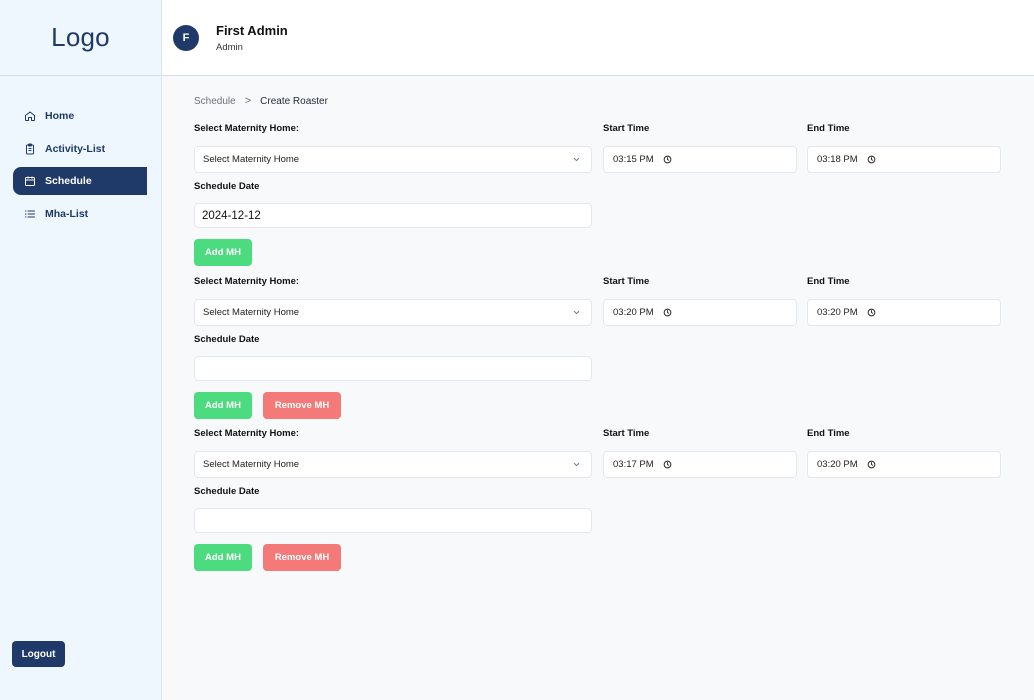 This screenshot has height=700, width=1034. What do you see at coordinates (837, 159) in the screenshot?
I see `end-time-value: 03:18 PM` at bounding box center [837, 159].